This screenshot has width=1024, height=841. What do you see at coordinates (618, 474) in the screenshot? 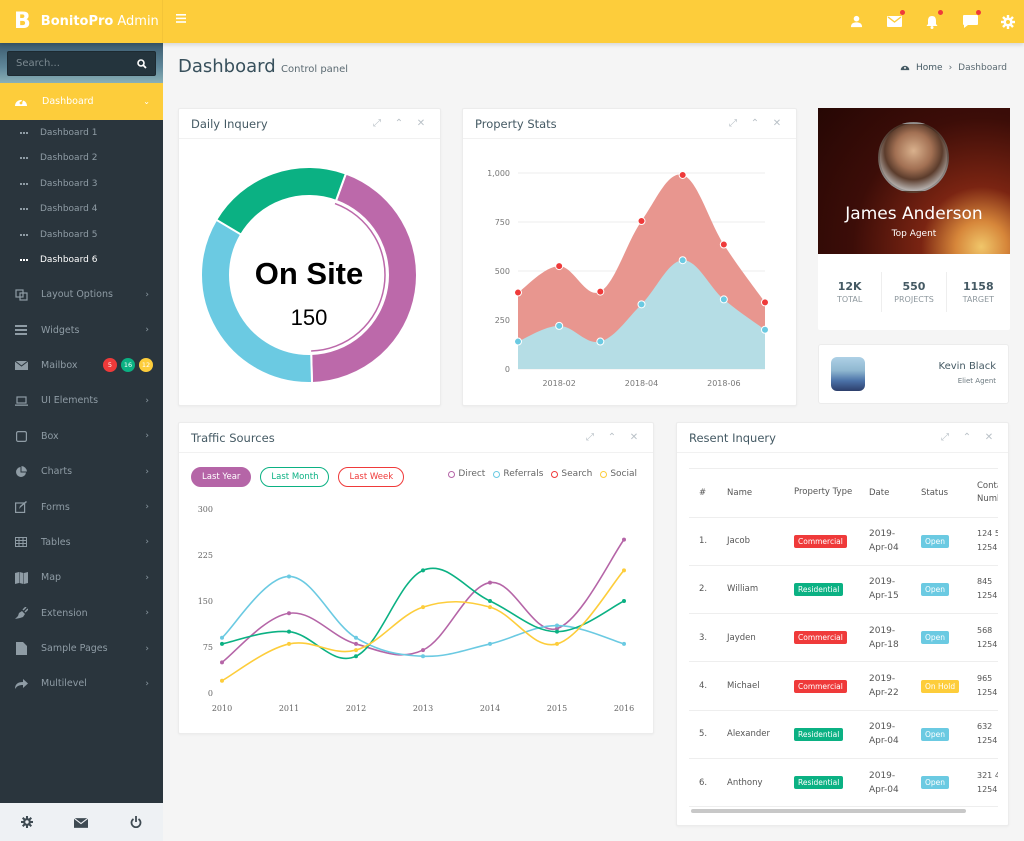
I see `legend-social: Social` at bounding box center [618, 474].